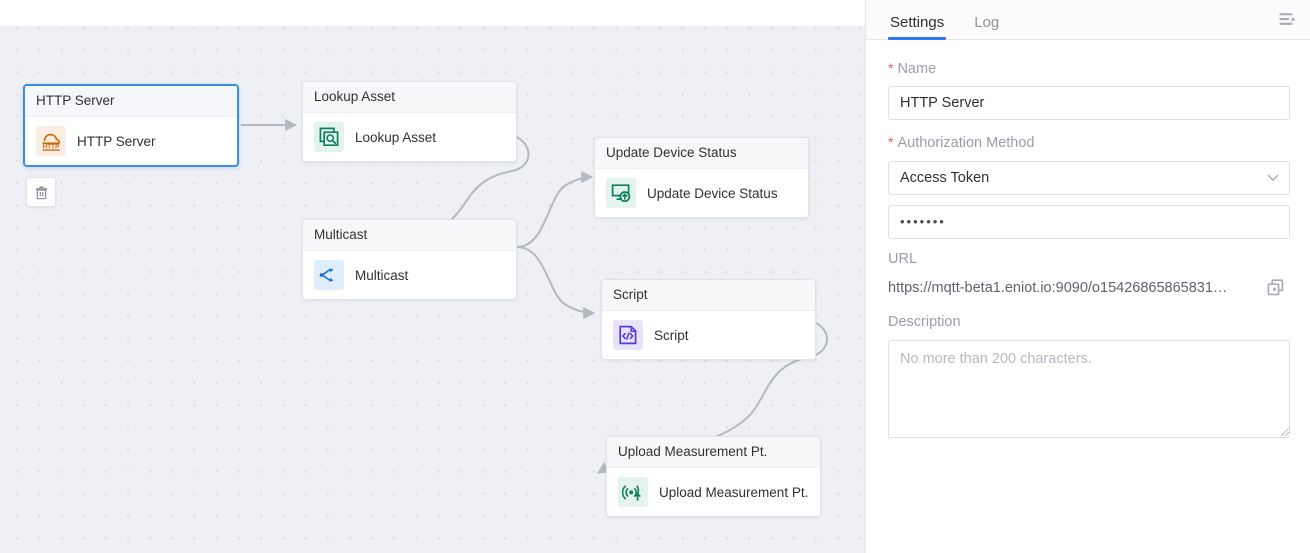  I want to click on authorization-method-label: * Authorization Method, so click(1089, 143).